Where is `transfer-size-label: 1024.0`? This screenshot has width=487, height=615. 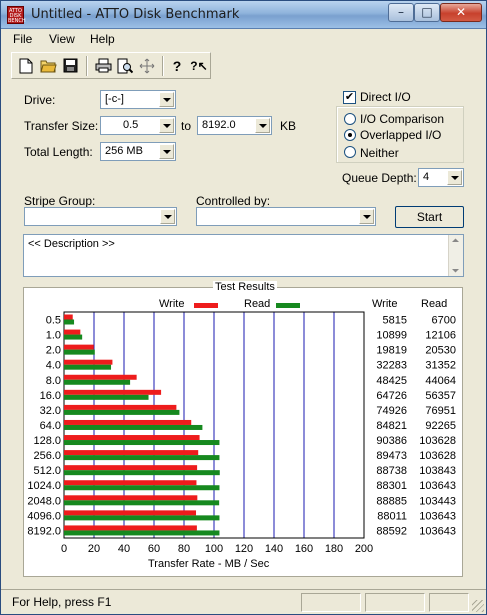 transfer-size-label: 1024.0 is located at coordinates (44, 486).